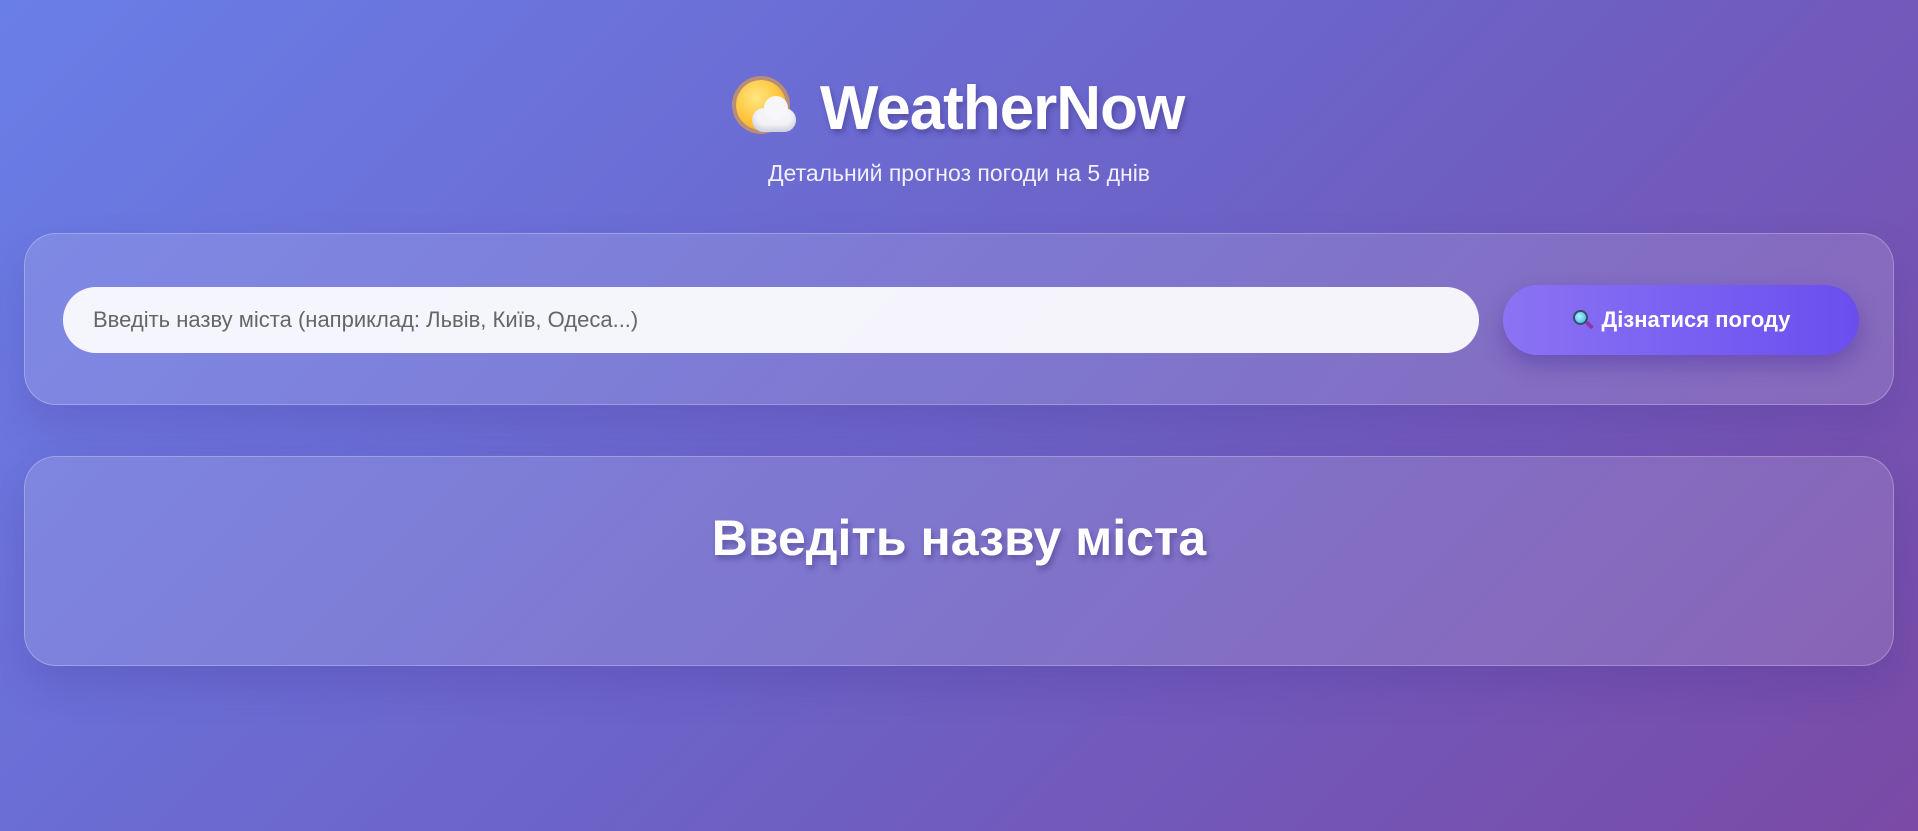 The height and width of the screenshot is (831, 1918). What do you see at coordinates (959, 173) in the screenshot?
I see `app-subtitle: Детальний прогноз погоди на 5 днів` at bounding box center [959, 173].